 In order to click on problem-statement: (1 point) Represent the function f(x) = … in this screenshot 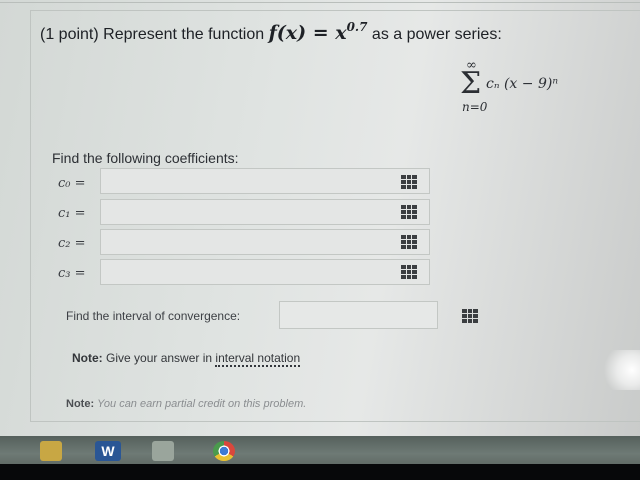, I will do `click(271, 32)`.